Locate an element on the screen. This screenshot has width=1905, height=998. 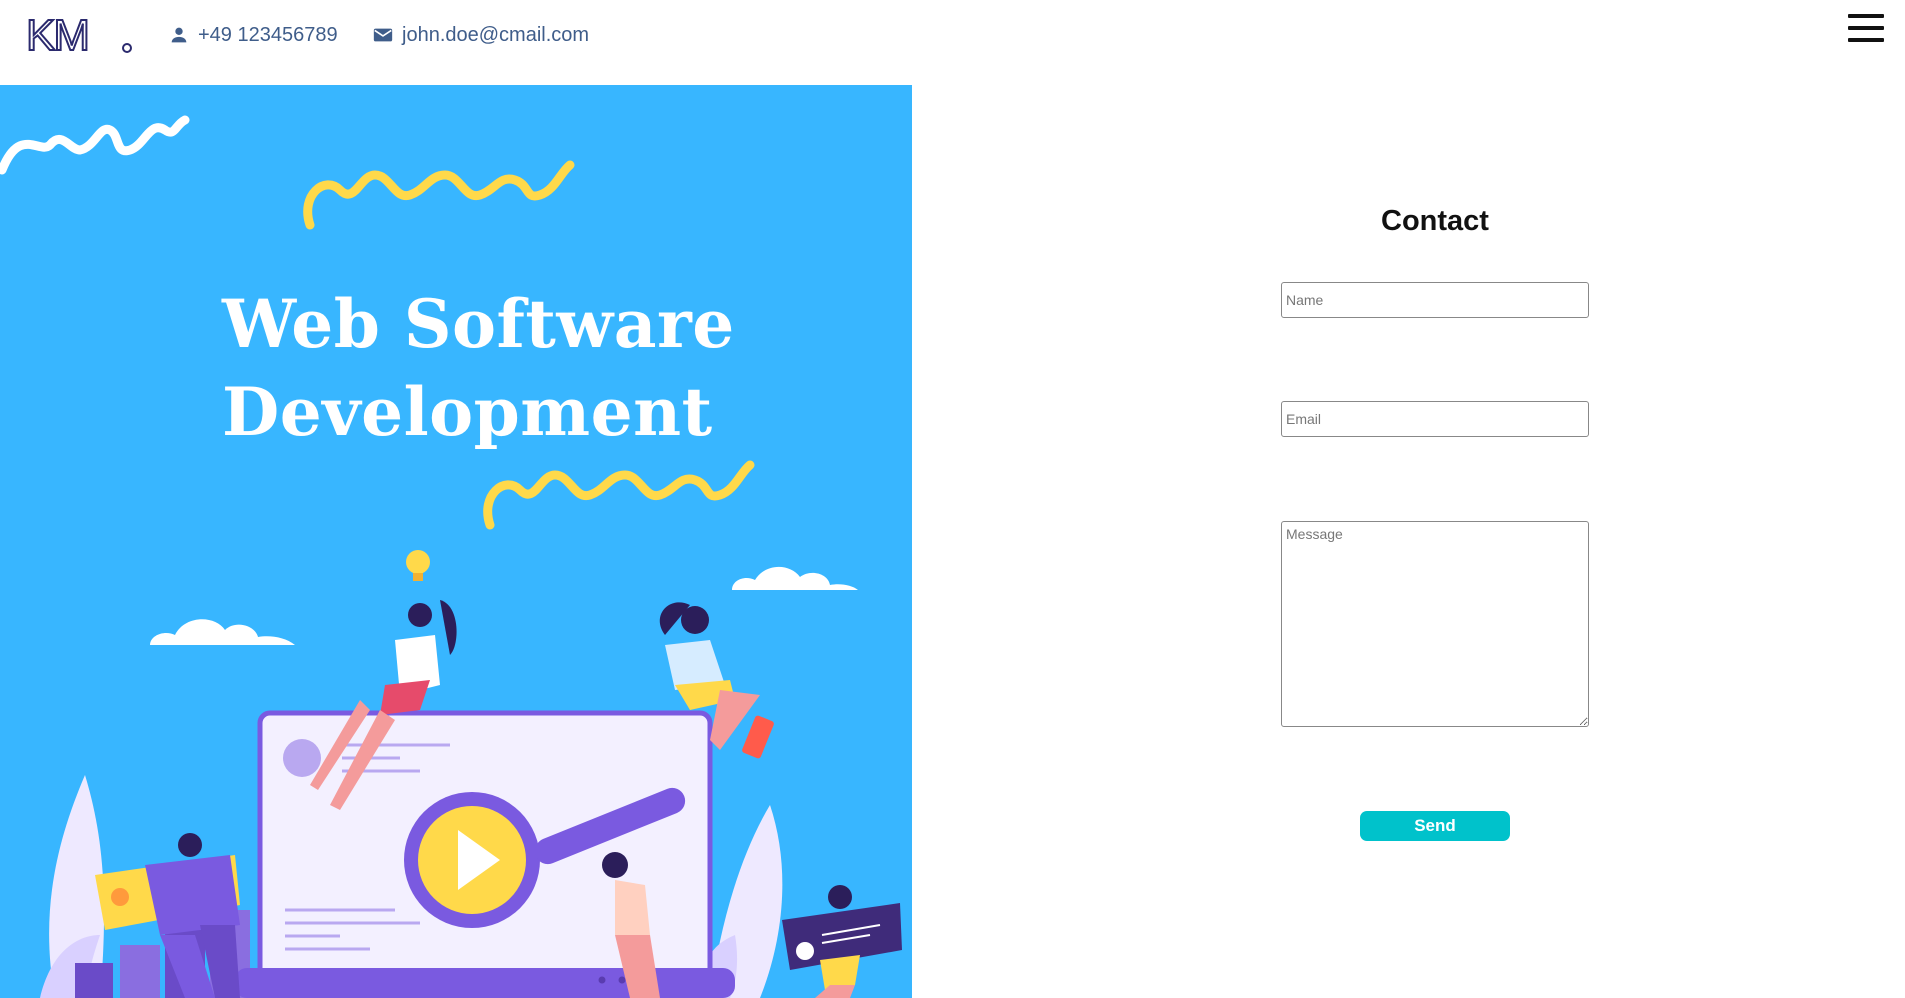
email-contact: john.doe@cmail.com is located at coordinates (480, 35).